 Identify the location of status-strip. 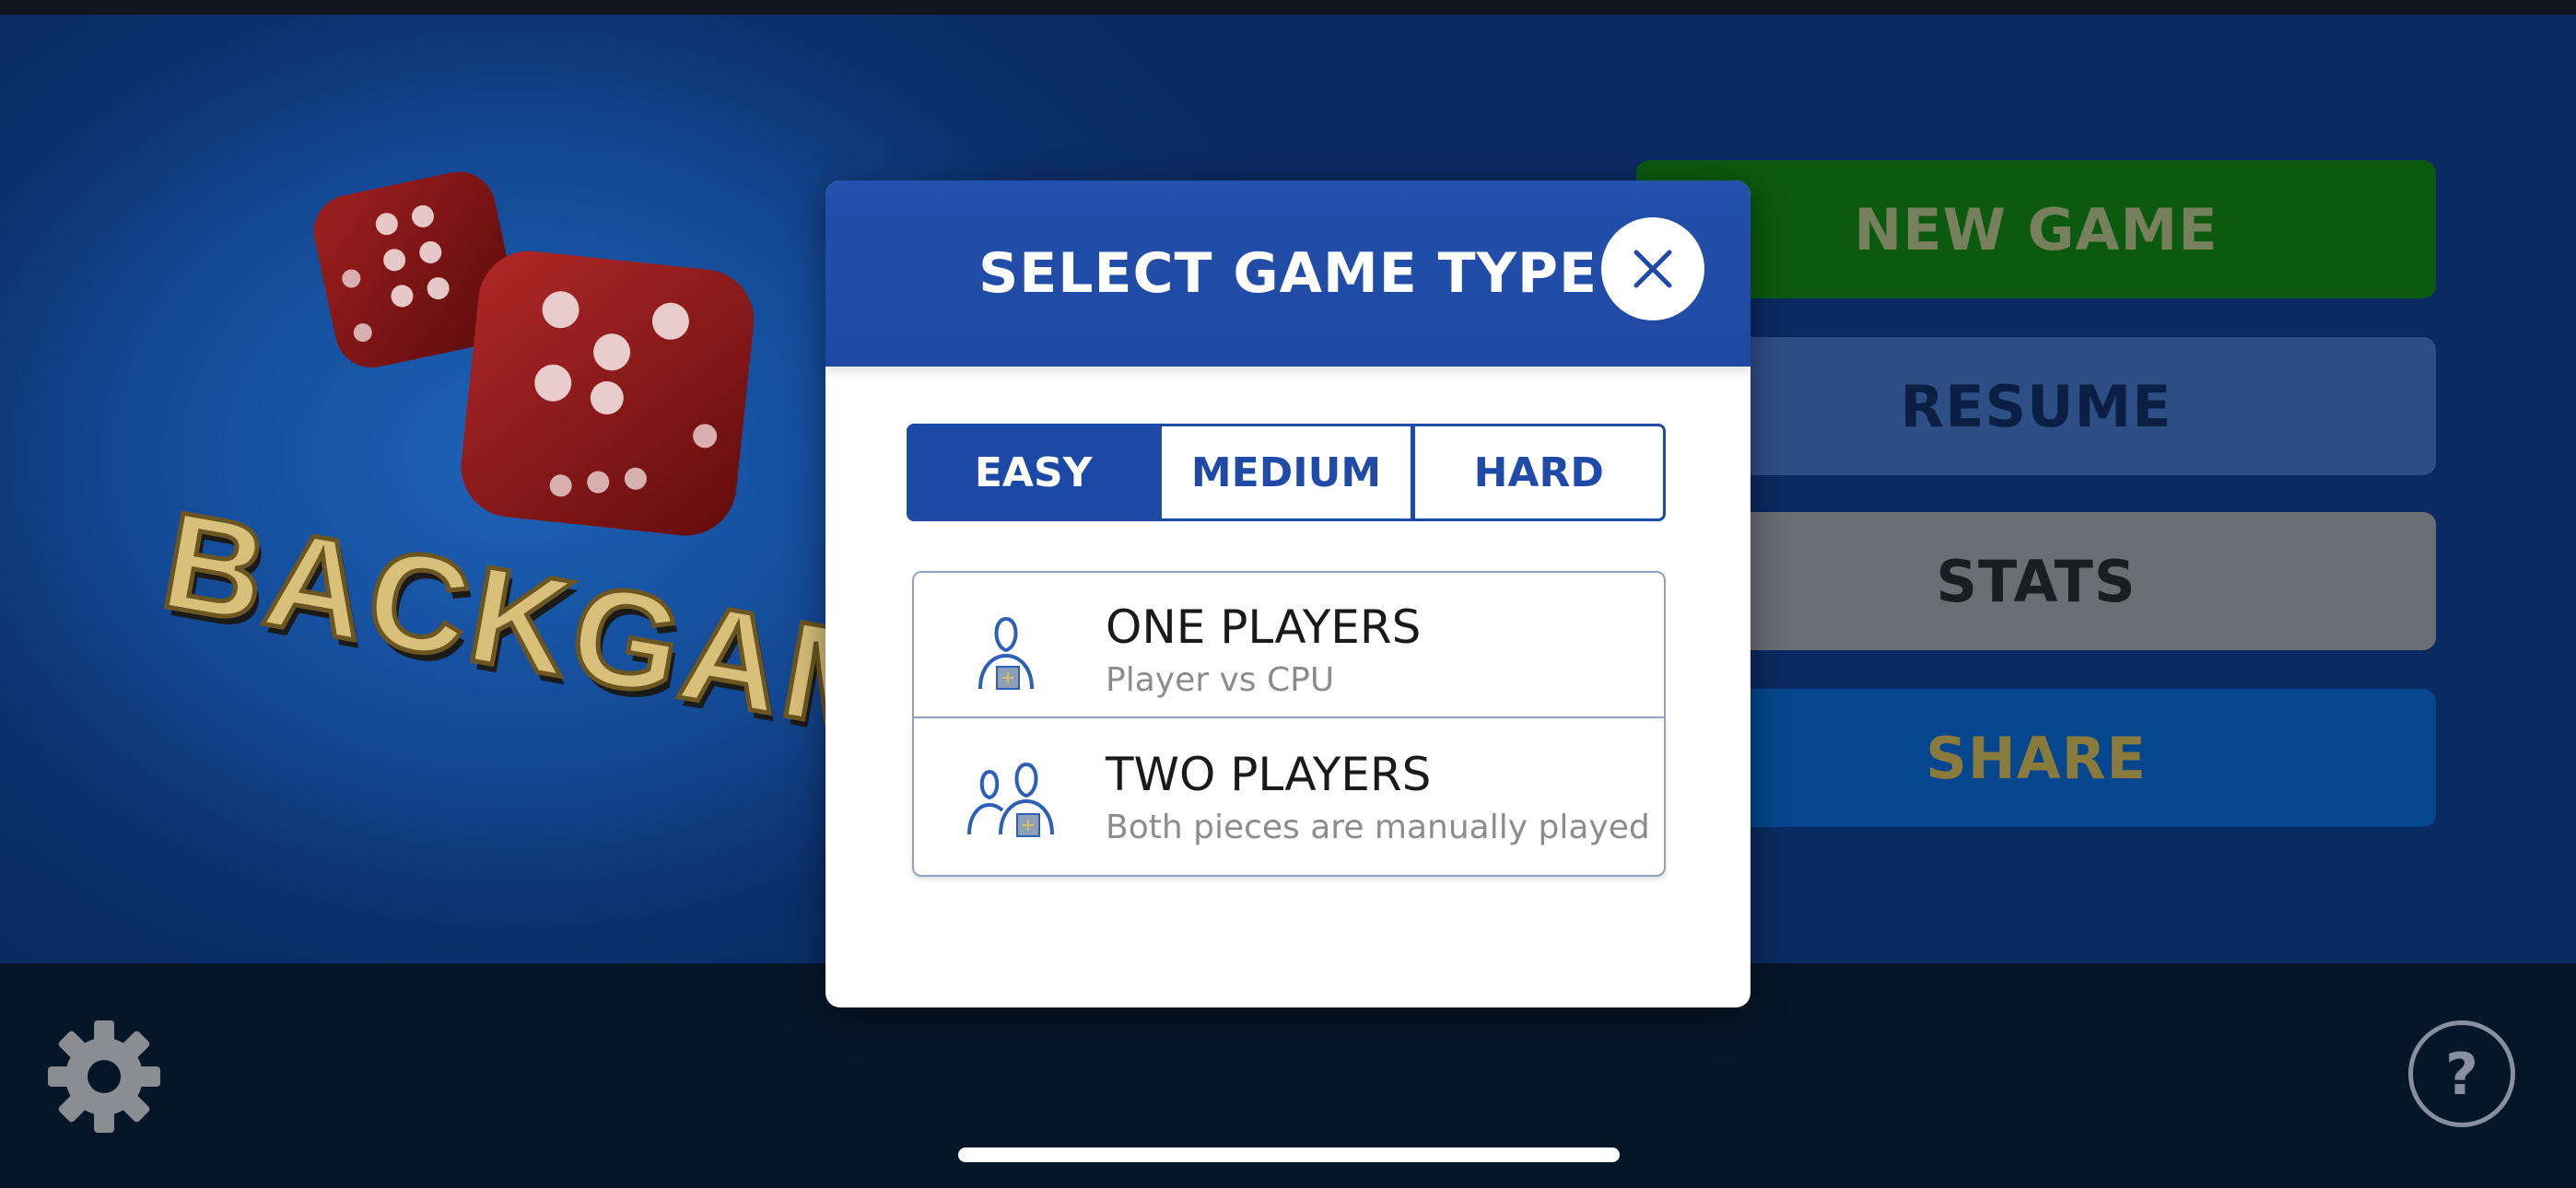
(1288, 8).